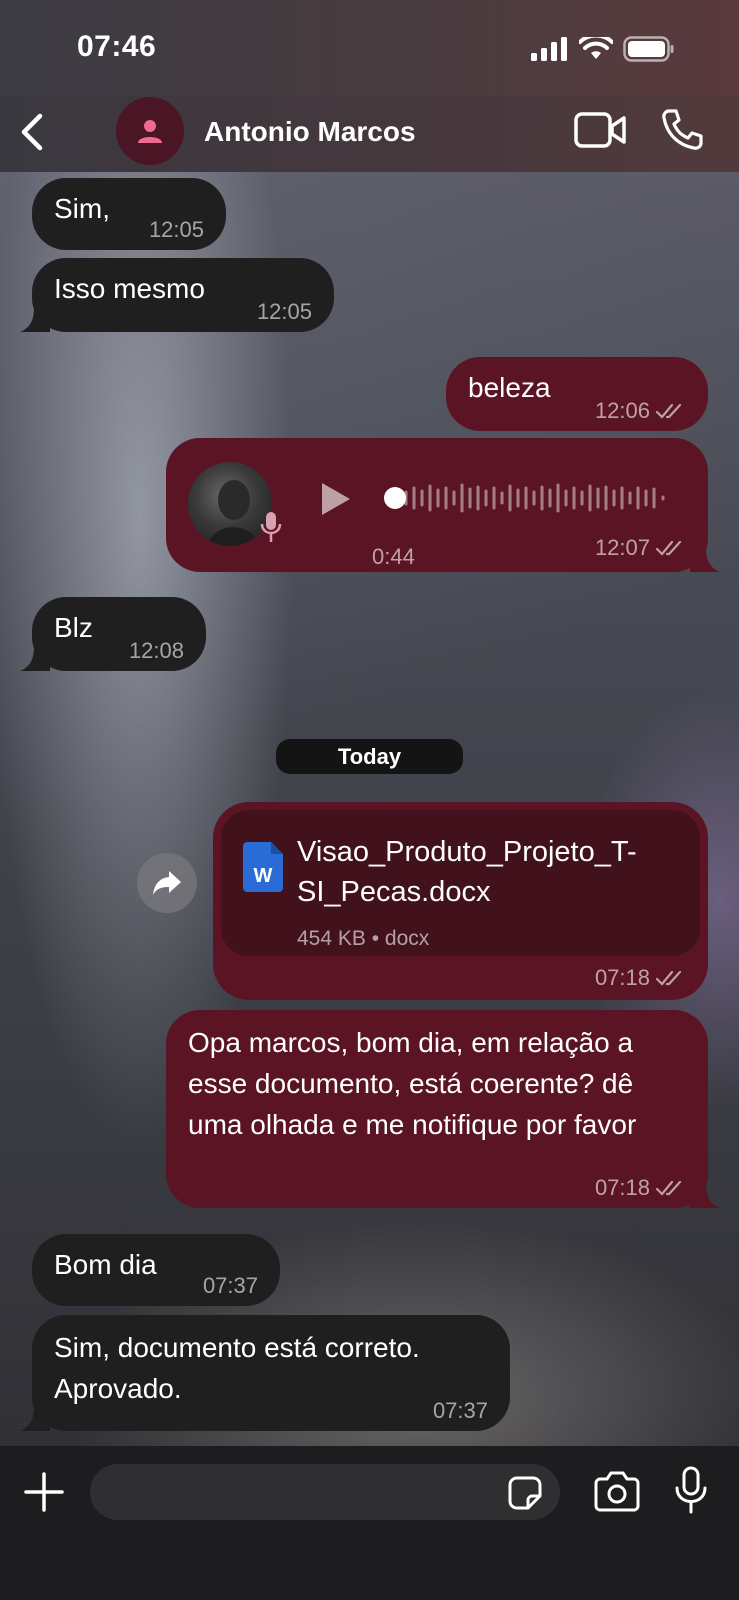 This screenshot has height=1600, width=739. Describe the element at coordinates (577, 394) in the screenshot. I see `message-outgoing: beleza 12:06` at that location.